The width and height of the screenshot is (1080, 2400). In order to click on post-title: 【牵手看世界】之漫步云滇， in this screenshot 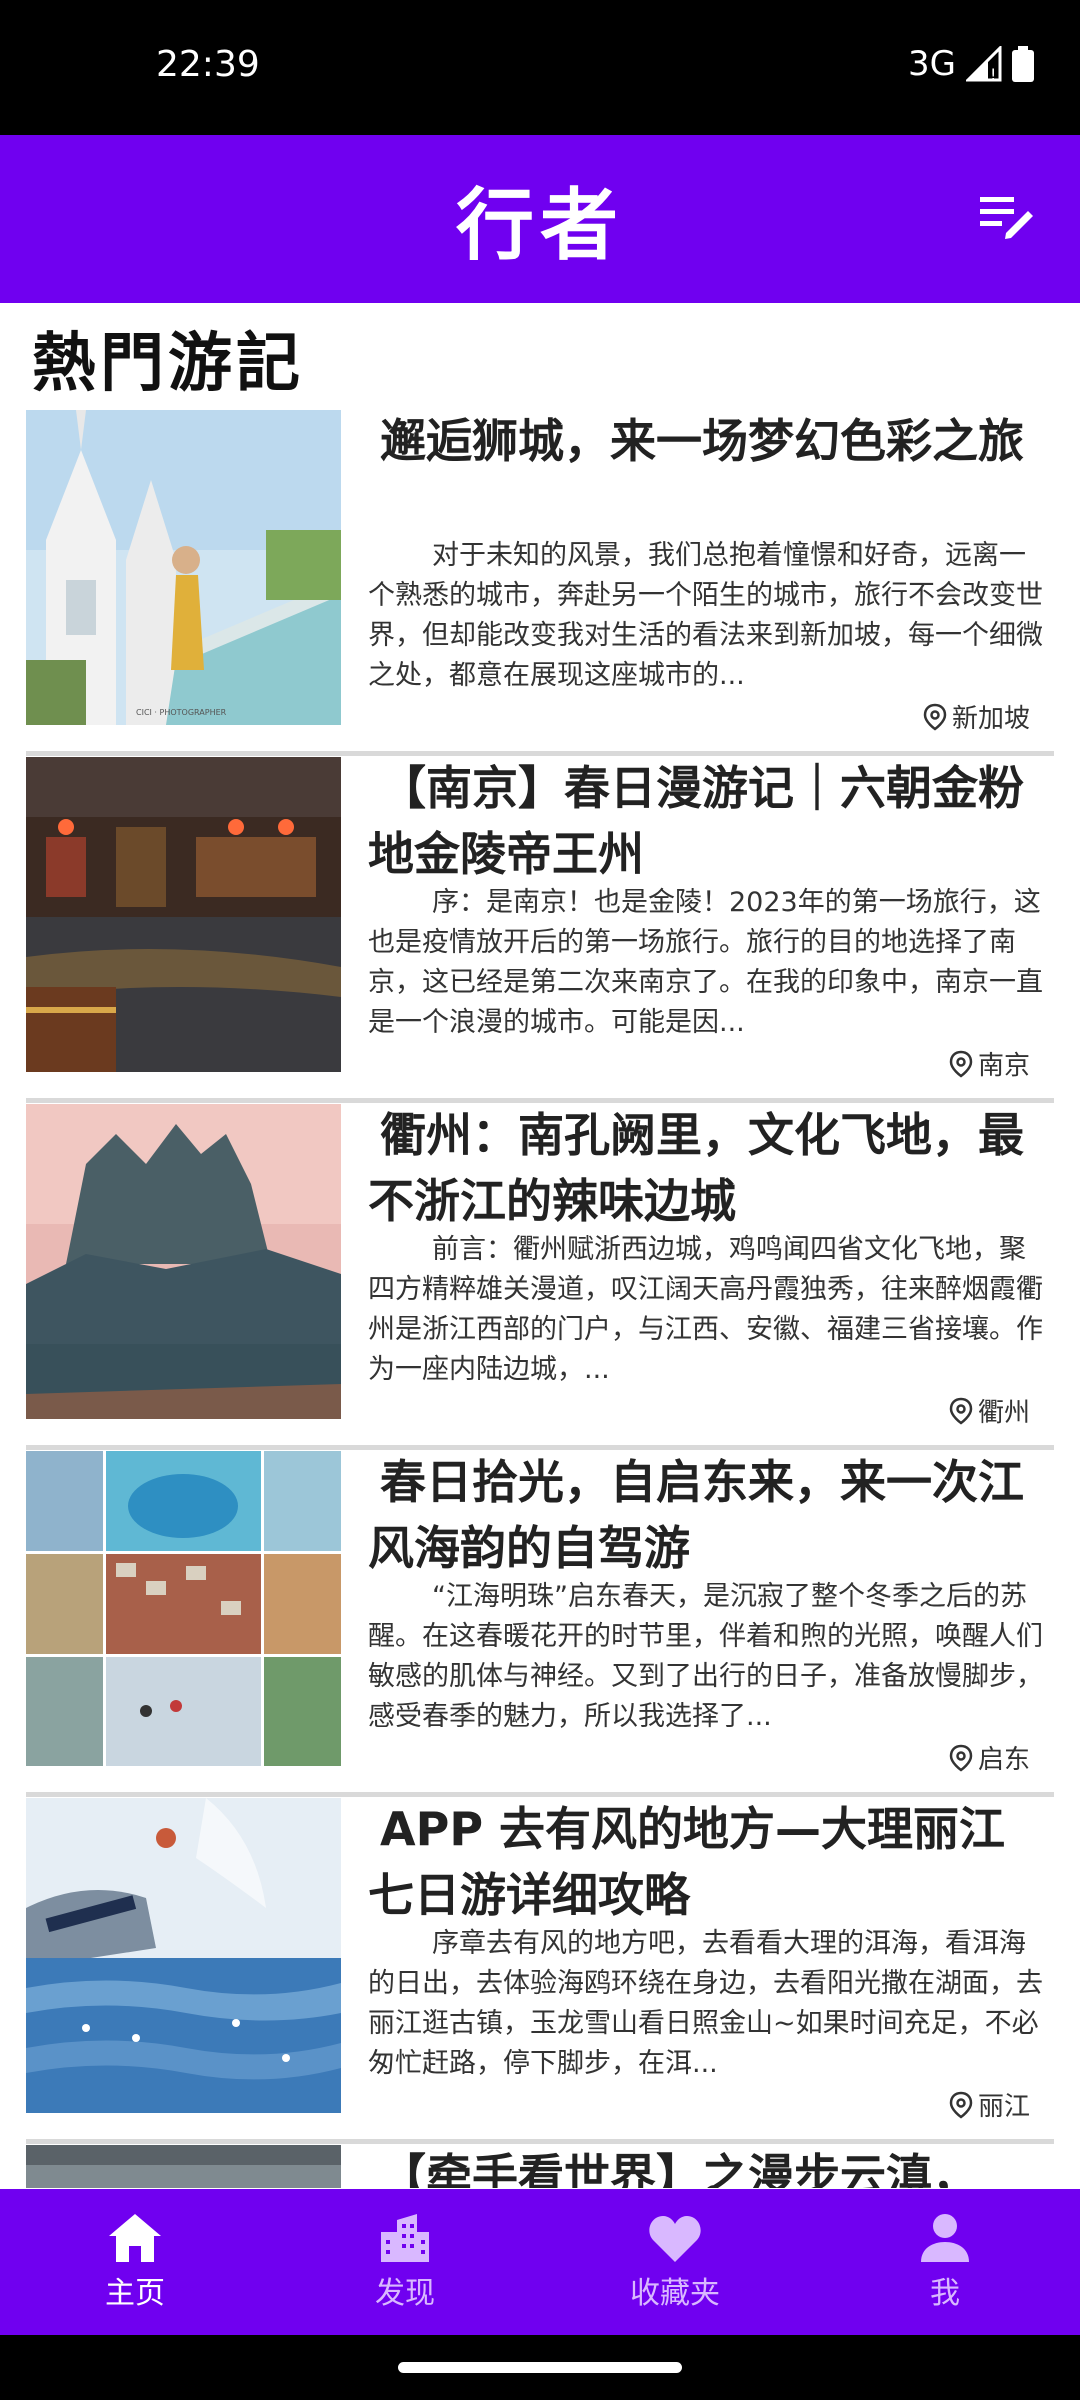, I will do `click(698, 2165)`.